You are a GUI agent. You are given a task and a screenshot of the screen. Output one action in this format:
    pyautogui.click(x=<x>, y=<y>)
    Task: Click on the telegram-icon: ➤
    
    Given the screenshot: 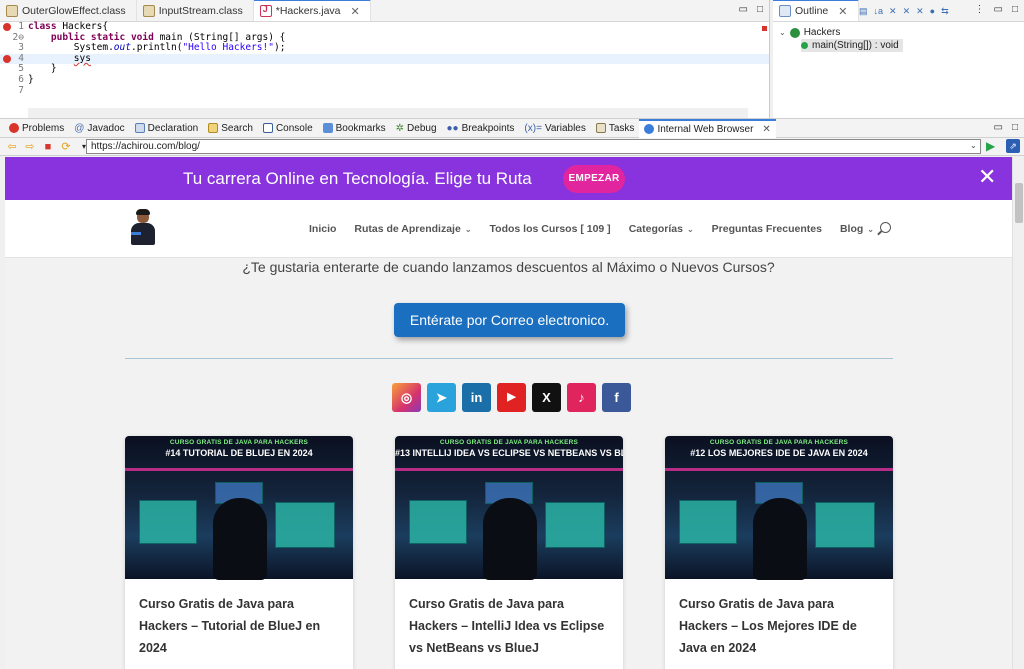 What is the action you would take?
    pyautogui.click(x=441, y=397)
    